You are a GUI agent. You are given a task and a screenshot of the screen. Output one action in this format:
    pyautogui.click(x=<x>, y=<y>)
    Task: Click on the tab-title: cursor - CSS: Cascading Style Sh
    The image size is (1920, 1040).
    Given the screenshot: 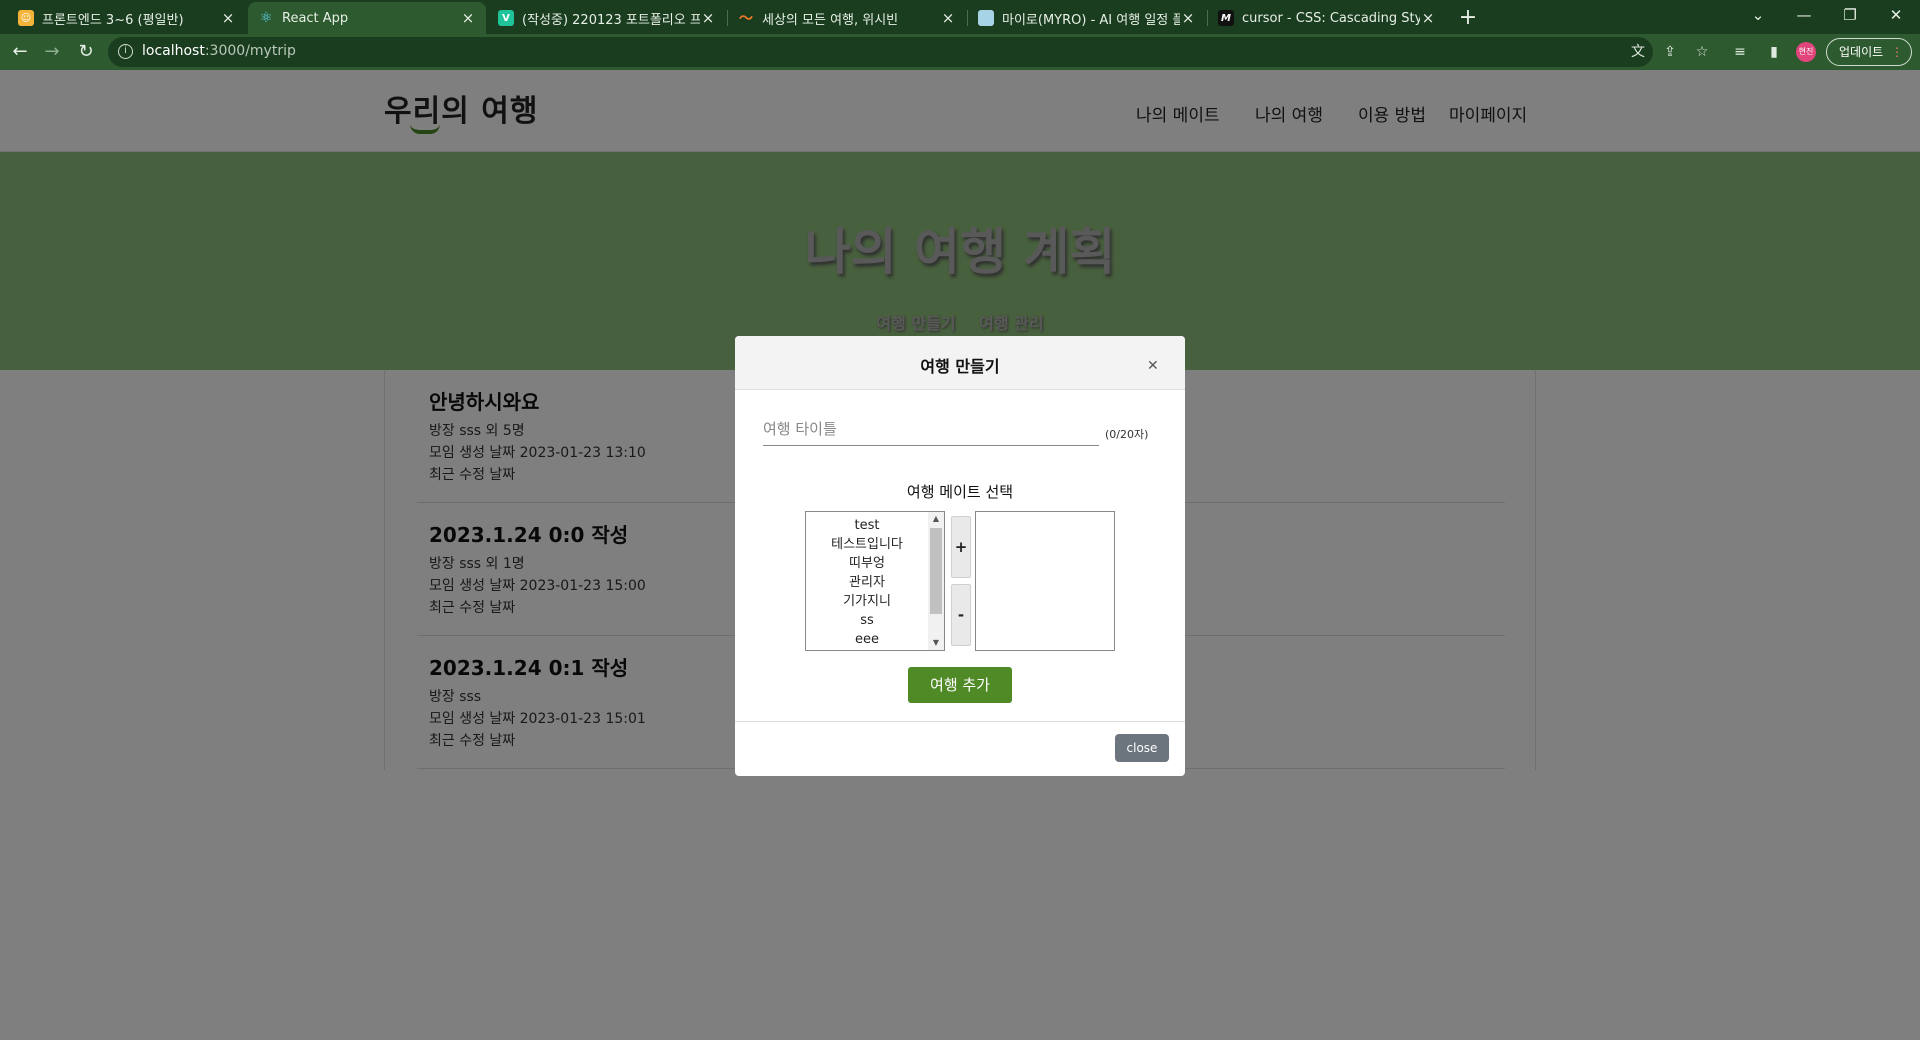 What is the action you would take?
    pyautogui.click(x=1331, y=18)
    